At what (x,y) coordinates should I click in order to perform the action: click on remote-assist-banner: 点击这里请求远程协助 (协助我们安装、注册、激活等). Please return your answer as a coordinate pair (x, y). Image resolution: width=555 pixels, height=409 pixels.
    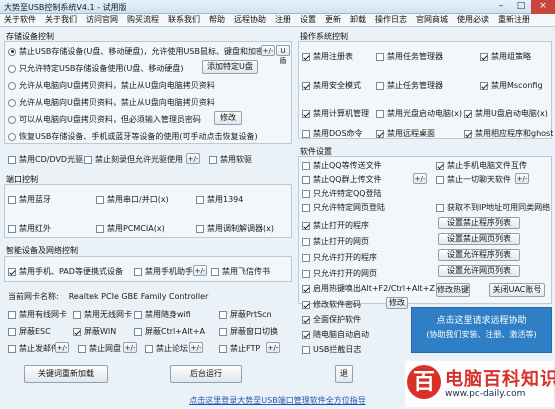
    Looking at the image, I should click on (481, 330).